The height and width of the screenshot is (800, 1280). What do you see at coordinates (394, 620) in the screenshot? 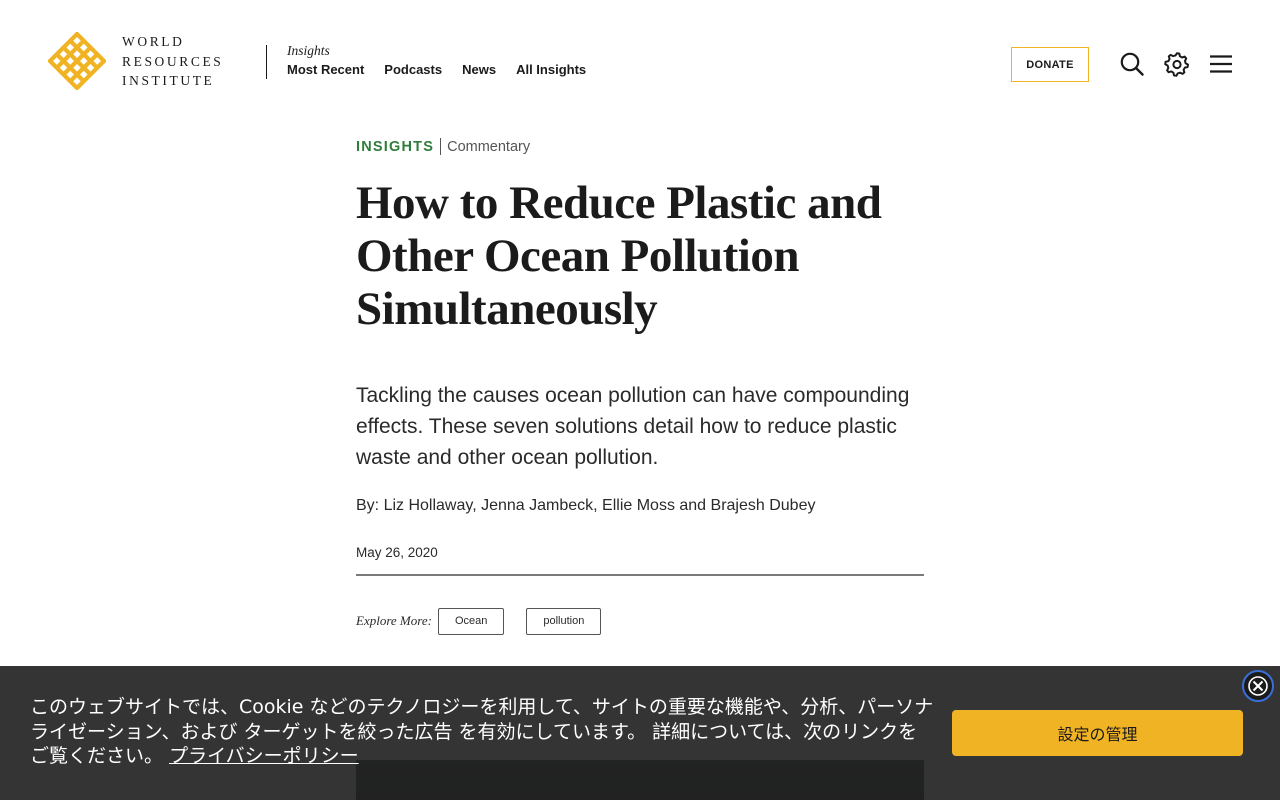
I see `explore-more-label: Explore More:` at bounding box center [394, 620].